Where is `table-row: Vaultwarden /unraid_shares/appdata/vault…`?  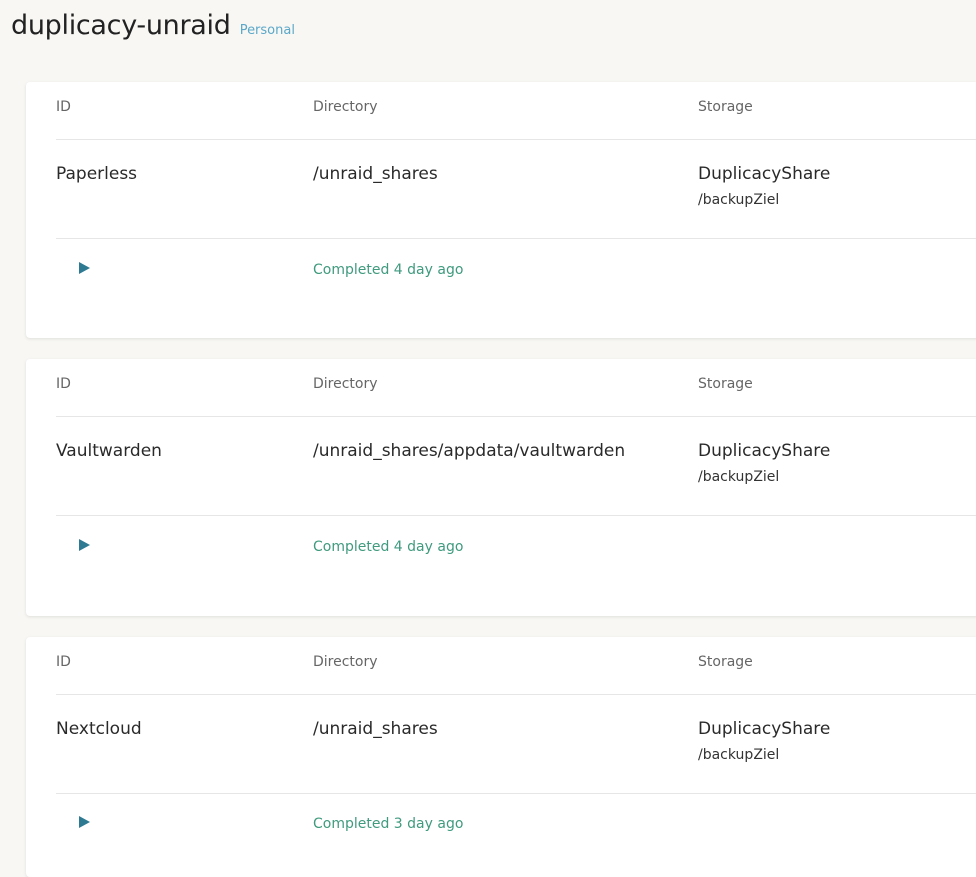 table-row: Vaultwarden /unraid_shares/appdata/vault… is located at coordinates (516, 466).